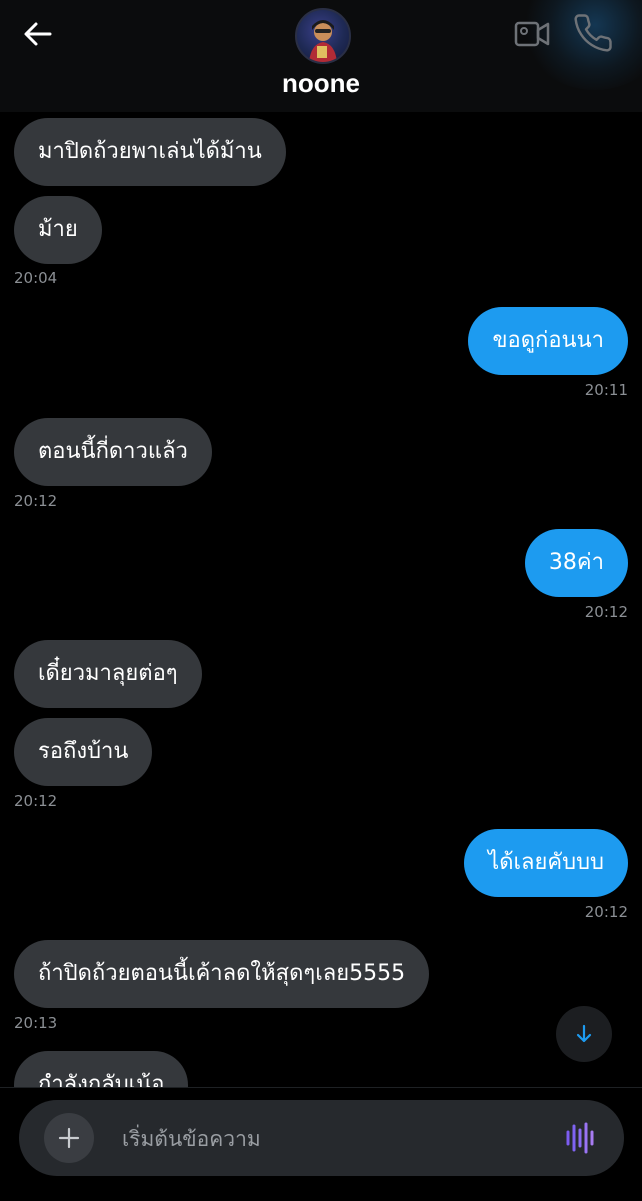 The image size is (642, 1201). I want to click on voice-call-button, so click(593, 33).